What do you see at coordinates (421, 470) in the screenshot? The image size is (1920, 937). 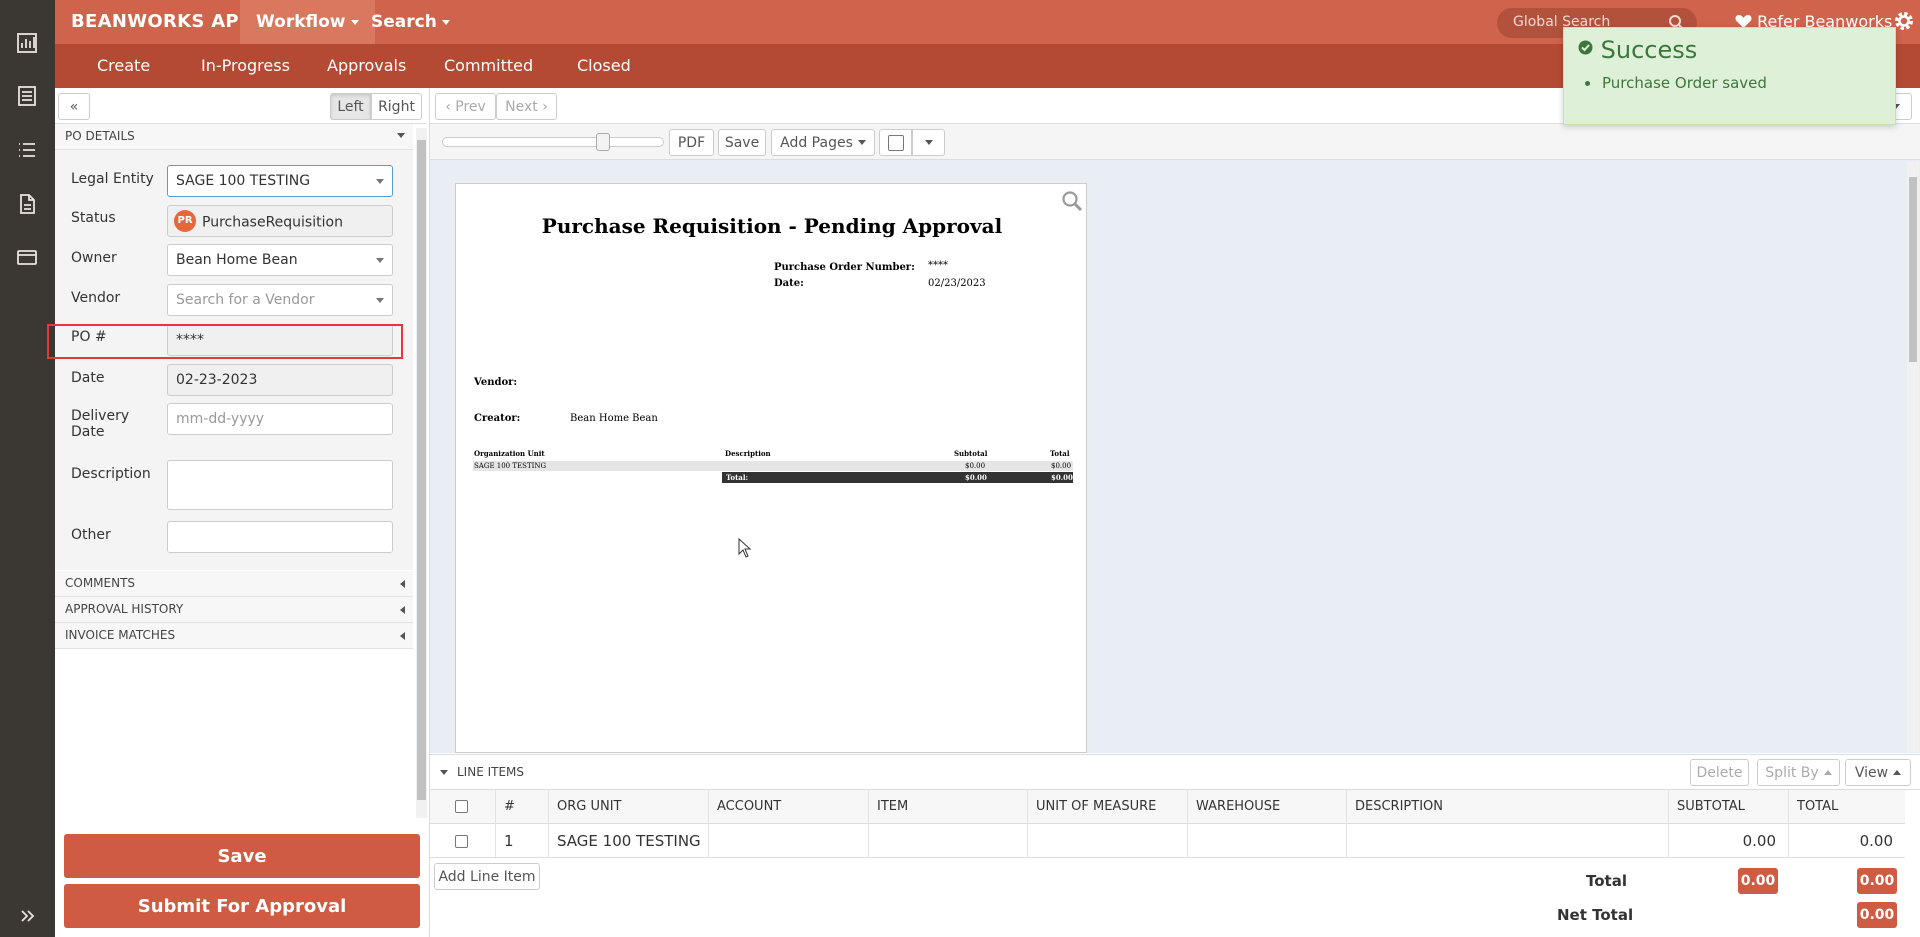 I see `scrollbar-thumb` at bounding box center [421, 470].